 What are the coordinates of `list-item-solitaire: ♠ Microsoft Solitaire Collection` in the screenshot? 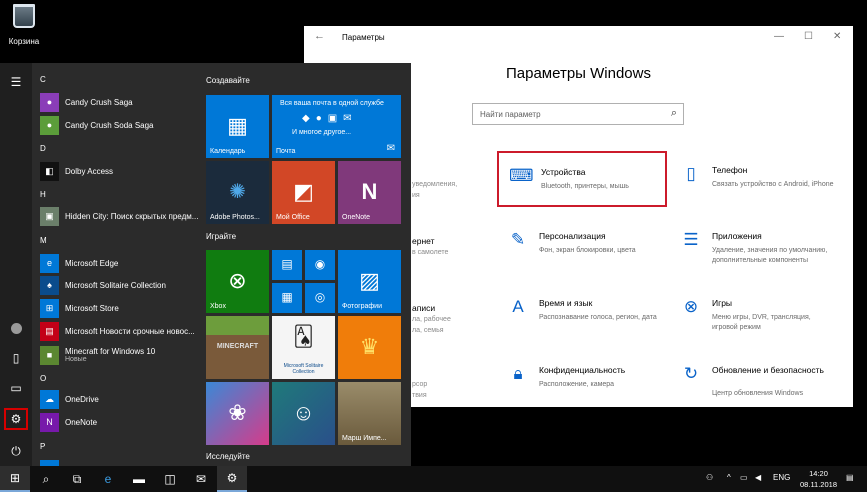 It's located at (119, 285).